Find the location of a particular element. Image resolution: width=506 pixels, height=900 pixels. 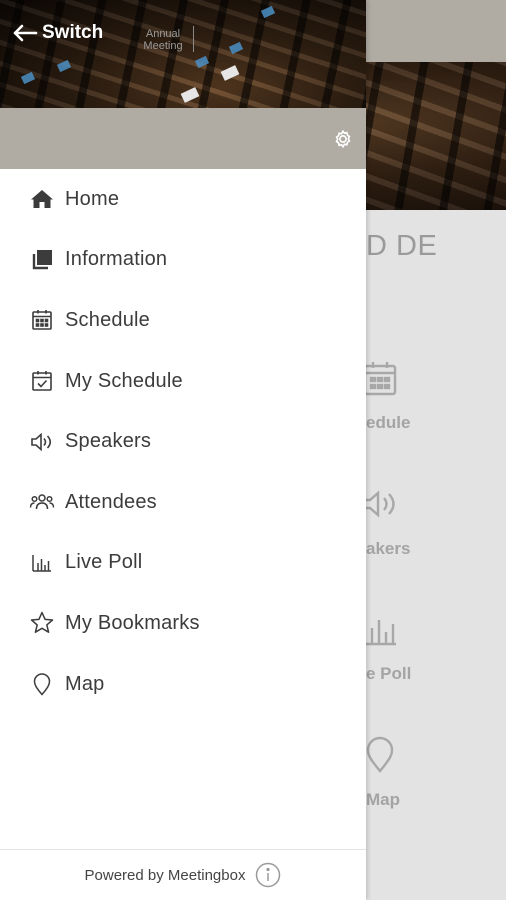

menu-item-speakers: Speakers is located at coordinates (183, 441).